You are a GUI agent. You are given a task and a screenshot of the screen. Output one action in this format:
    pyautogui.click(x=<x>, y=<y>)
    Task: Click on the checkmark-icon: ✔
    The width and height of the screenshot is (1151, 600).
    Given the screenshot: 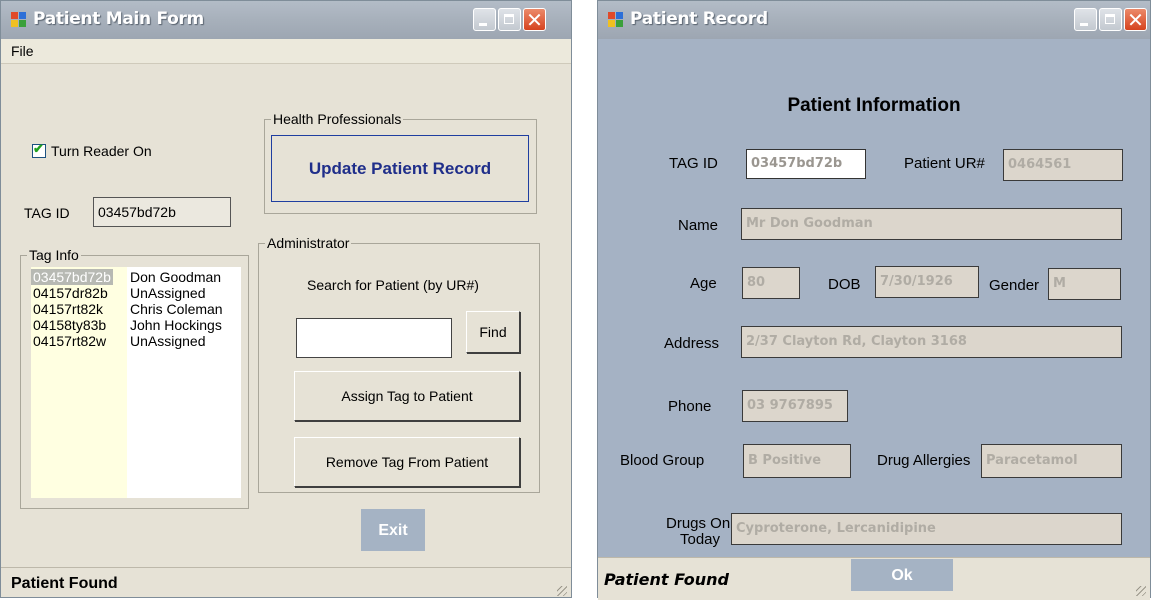 What is the action you would take?
    pyautogui.click(x=38, y=148)
    